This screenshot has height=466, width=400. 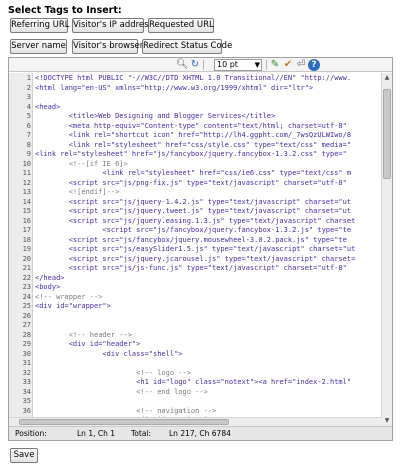 I want to click on editor-toolbar: 🔍︎ ↻ ↶ 10 pt ▼ ✎ ✔ ⏎ ?, so click(x=200, y=65).